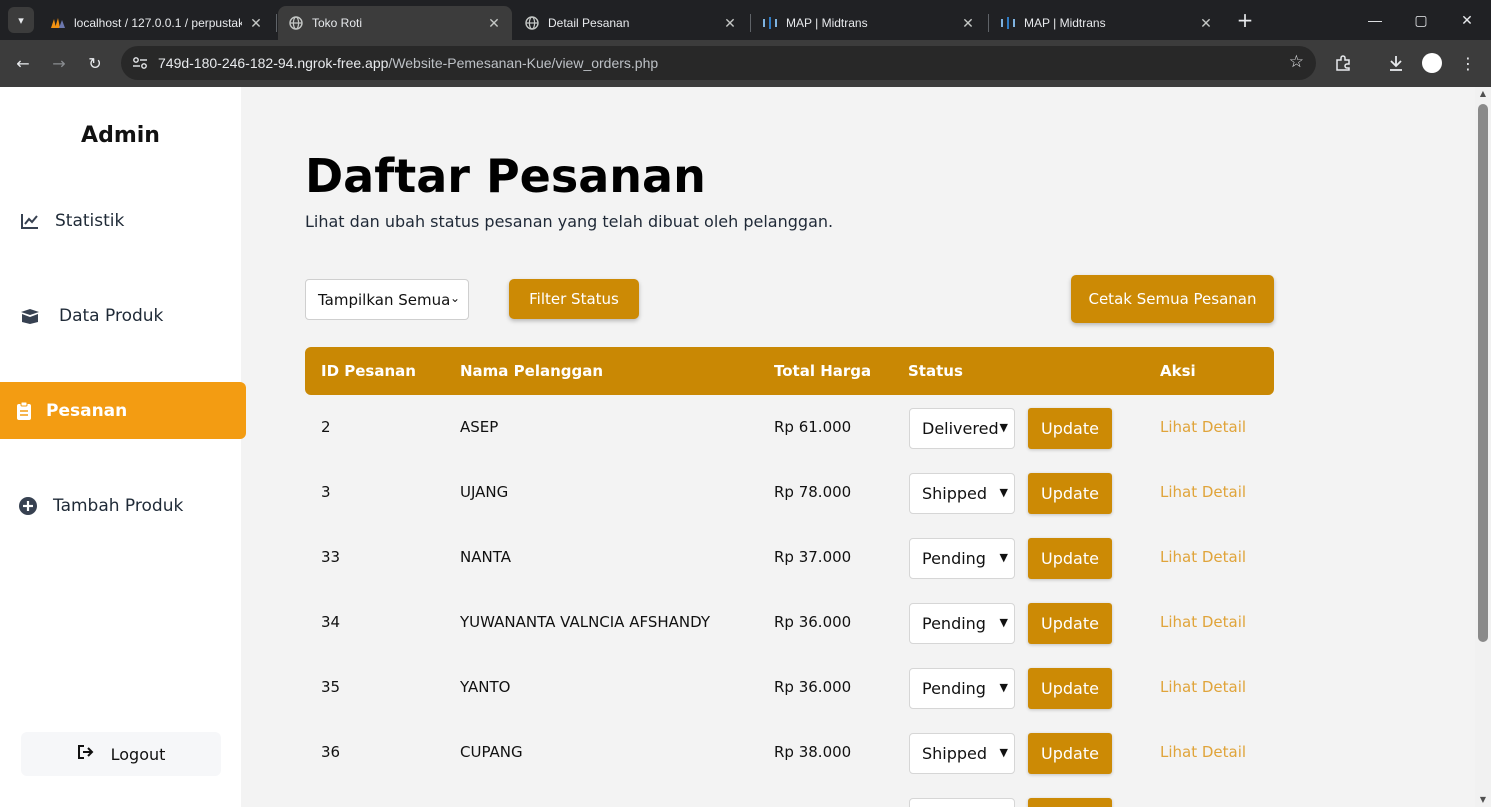 The height and width of the screenshot is (807, 1491). I want to click on maximize-button: ▢, so click(1421, 20).